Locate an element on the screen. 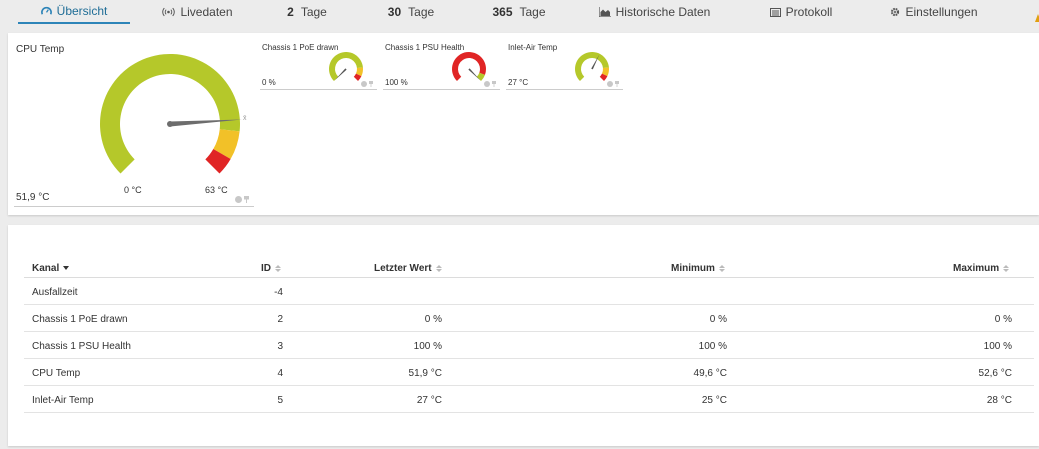 This screenshot has height=449, width=1039. column-header-maximum: Maximum is located at coordinates (981, 268).